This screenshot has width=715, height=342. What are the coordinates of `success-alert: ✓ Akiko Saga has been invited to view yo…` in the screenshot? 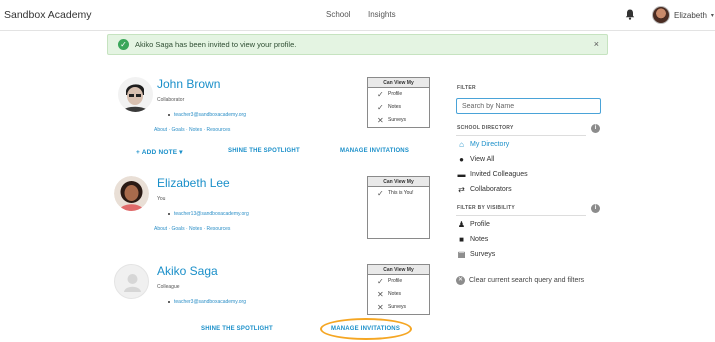 It's located at (357, 44).